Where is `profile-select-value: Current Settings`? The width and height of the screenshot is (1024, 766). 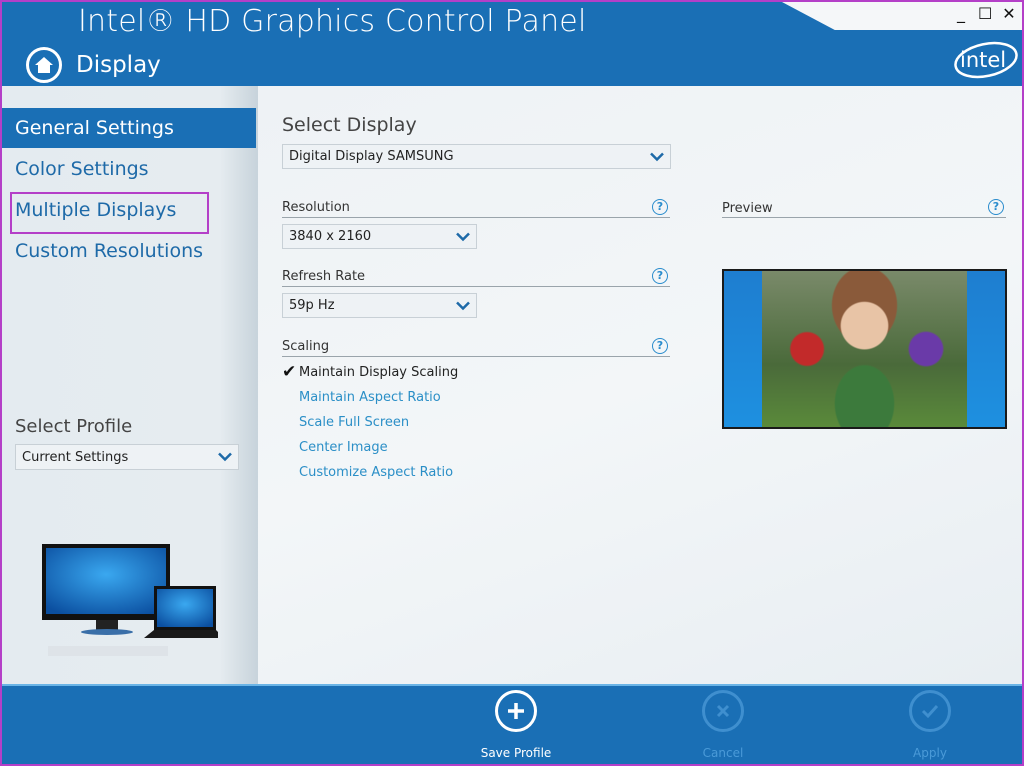 profile-select-value: Current Settings is located at coordinates (75, 457).